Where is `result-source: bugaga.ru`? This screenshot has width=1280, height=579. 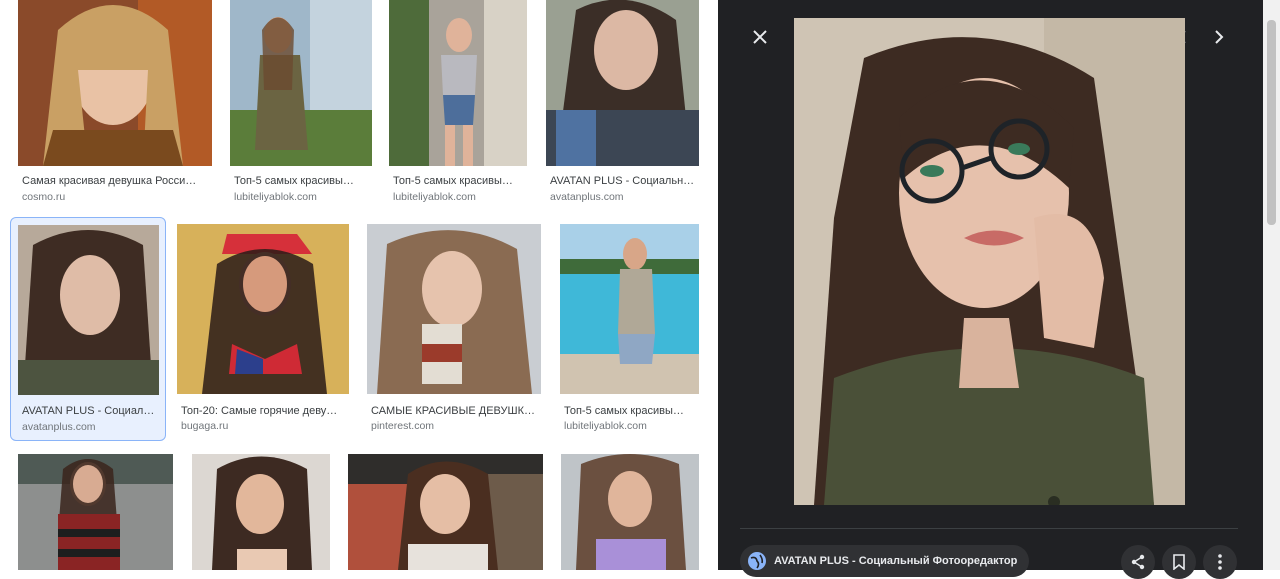 result-source: bugaga.ru is located at coordinates (205, 426).